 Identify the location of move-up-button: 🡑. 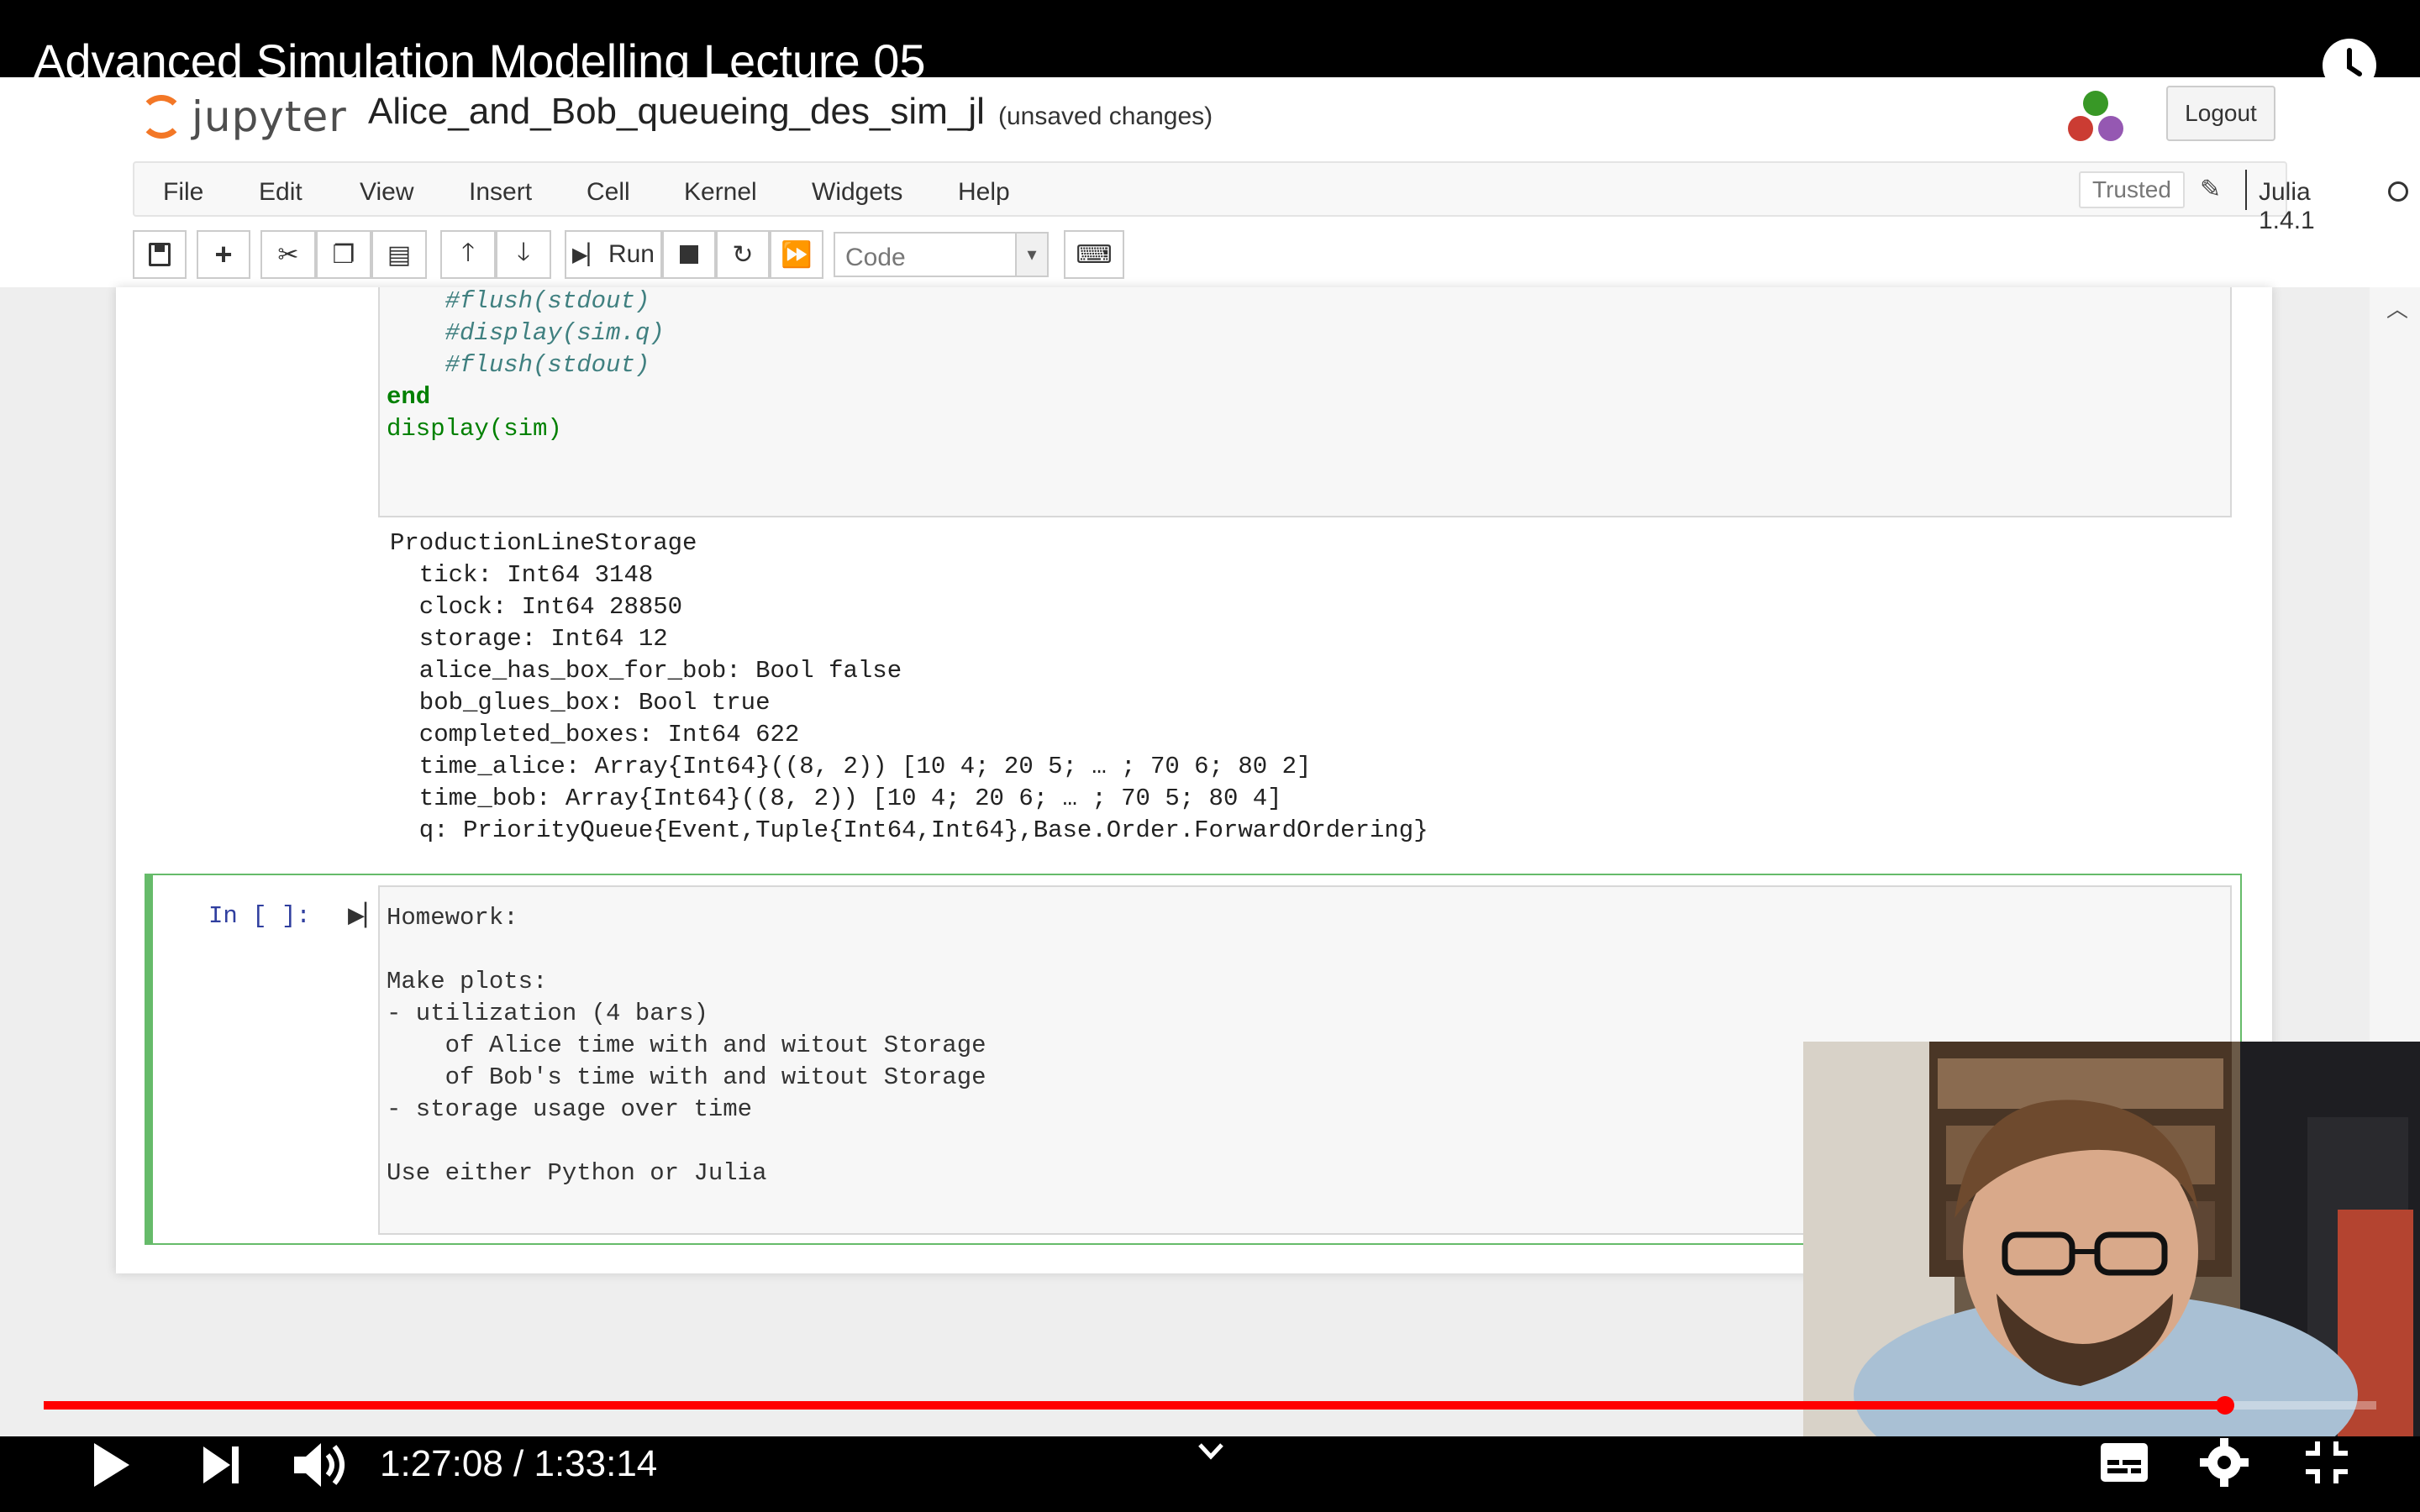
(468, 254).